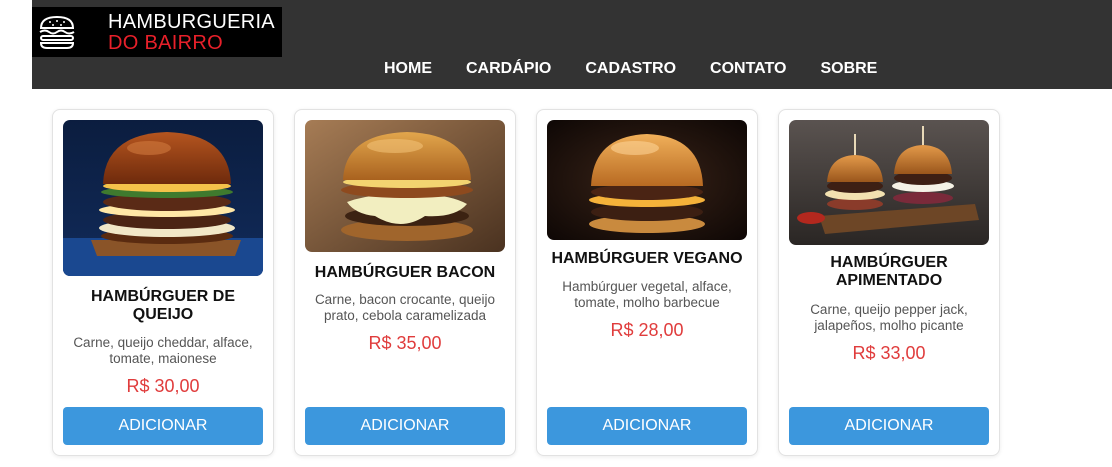 The image size is (1112, 467). I want to click on product-title: HAMBÚRGUER BACON, so click(405, 272).